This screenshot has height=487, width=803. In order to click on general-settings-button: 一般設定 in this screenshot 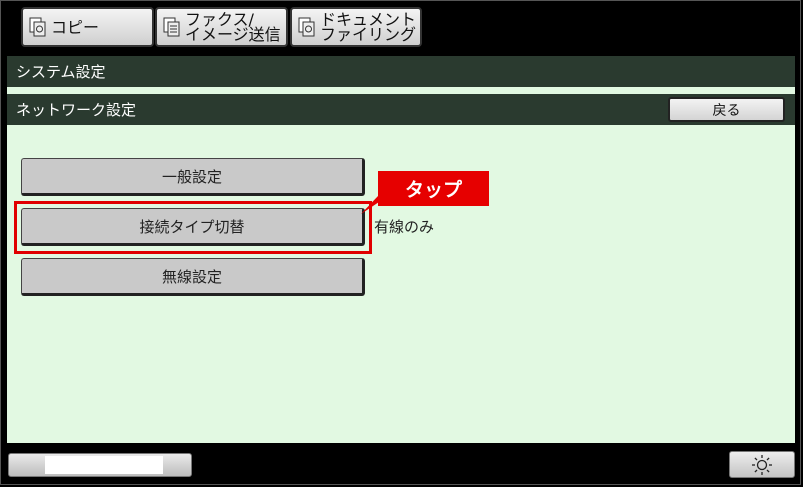, I will do `click(193, 177)`.